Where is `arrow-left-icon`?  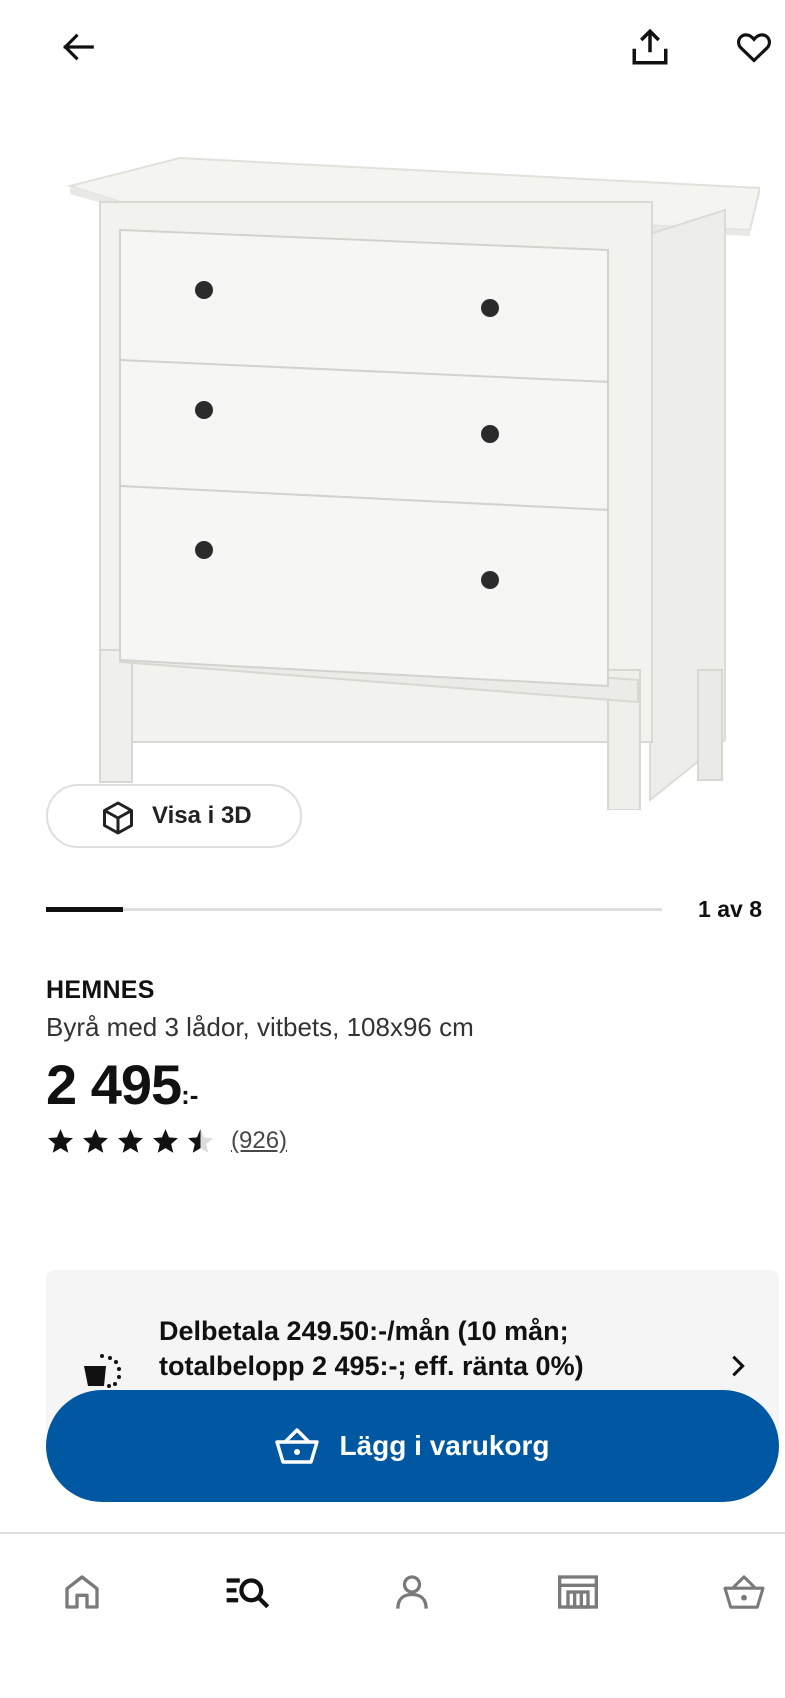
arrow-left-icon is located at coordinates (78, 47).